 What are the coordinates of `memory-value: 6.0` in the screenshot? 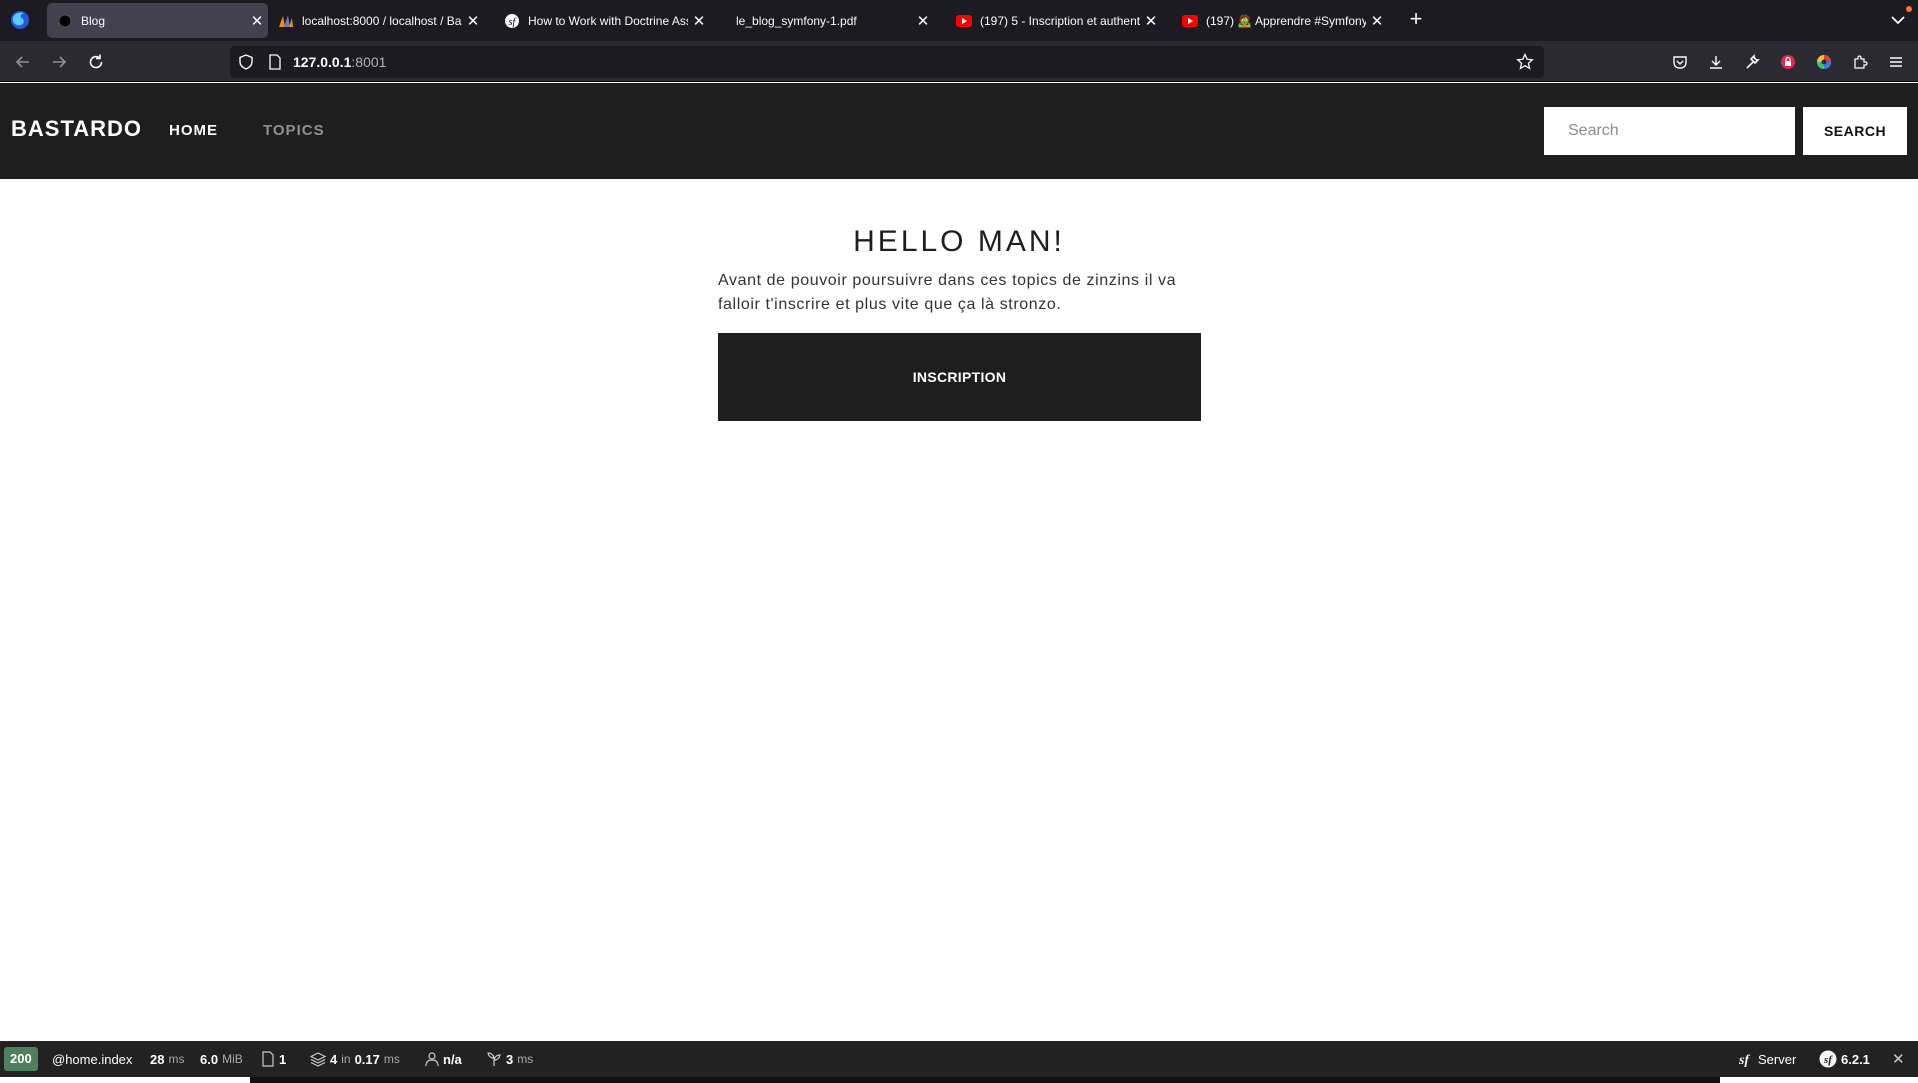 It's located at (209, 1059).